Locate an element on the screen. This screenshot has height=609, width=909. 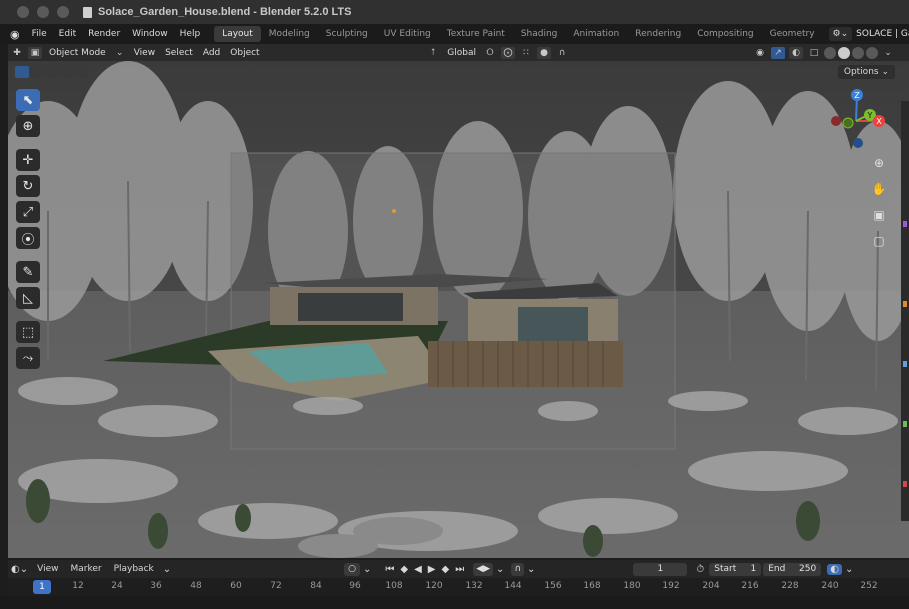
menu-select: Select is located at coordinates (179, 53).